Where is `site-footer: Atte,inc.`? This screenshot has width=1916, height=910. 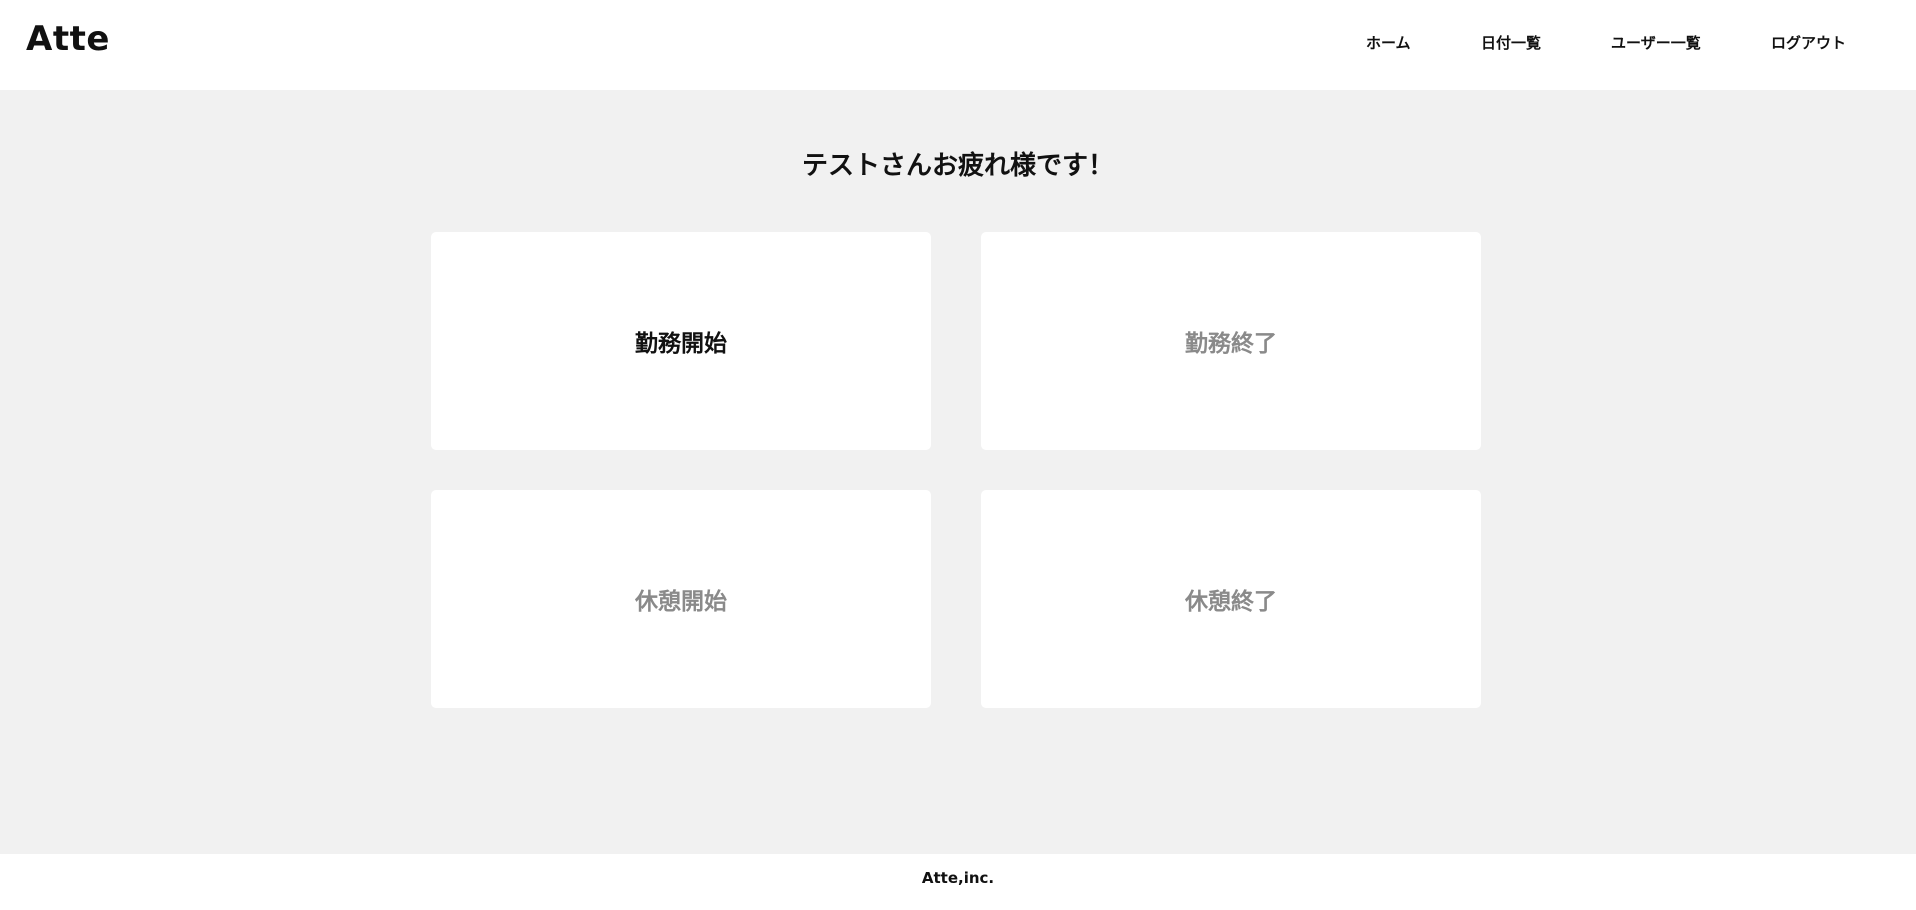 site-footer: Atte,inc. is located at coordinates (958, 882).